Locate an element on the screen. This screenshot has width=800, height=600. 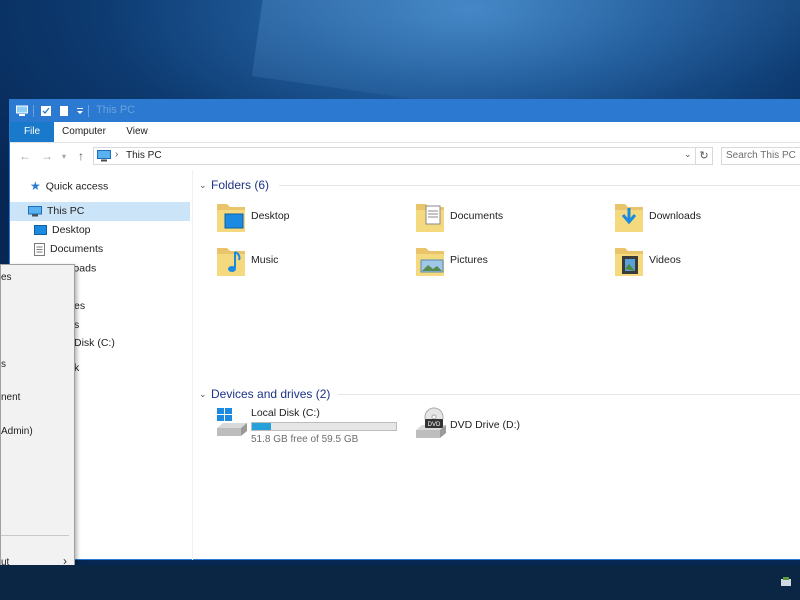
folder-label: Downloads is located at coordinates (675, 216).